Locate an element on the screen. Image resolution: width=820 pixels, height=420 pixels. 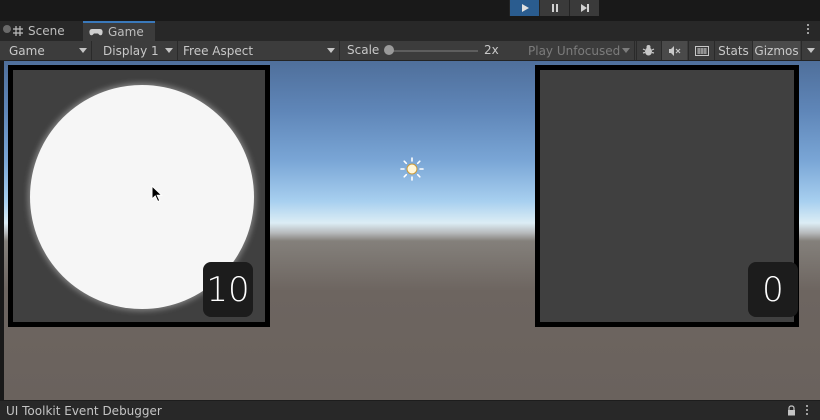
sun-icon is located at coordinates (412, 169).